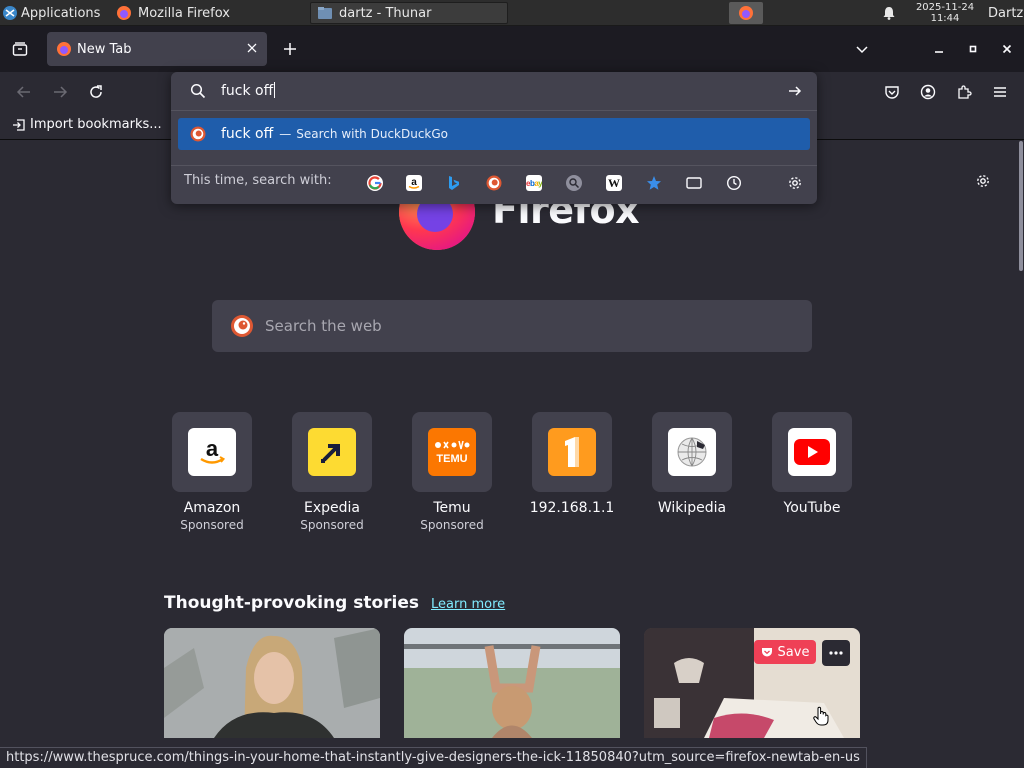 This screenshot has width=1024, height=768. I want to click on web-search-box: Search the web, so click(512, 326).